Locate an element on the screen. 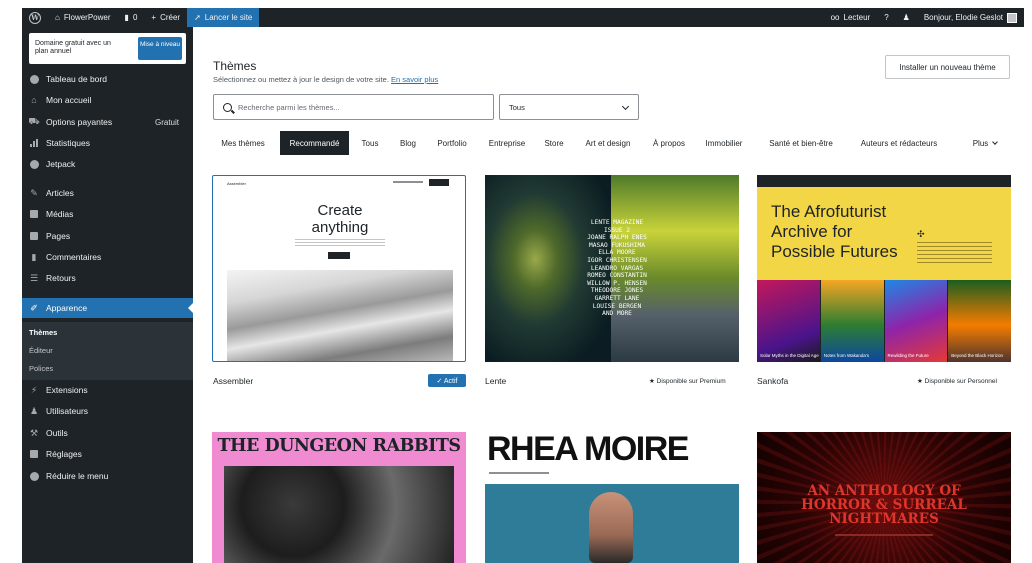 This screenshot has height=563, width=1032. sidebar-item-stats: Statistiques is located at coordinates (107, 143).